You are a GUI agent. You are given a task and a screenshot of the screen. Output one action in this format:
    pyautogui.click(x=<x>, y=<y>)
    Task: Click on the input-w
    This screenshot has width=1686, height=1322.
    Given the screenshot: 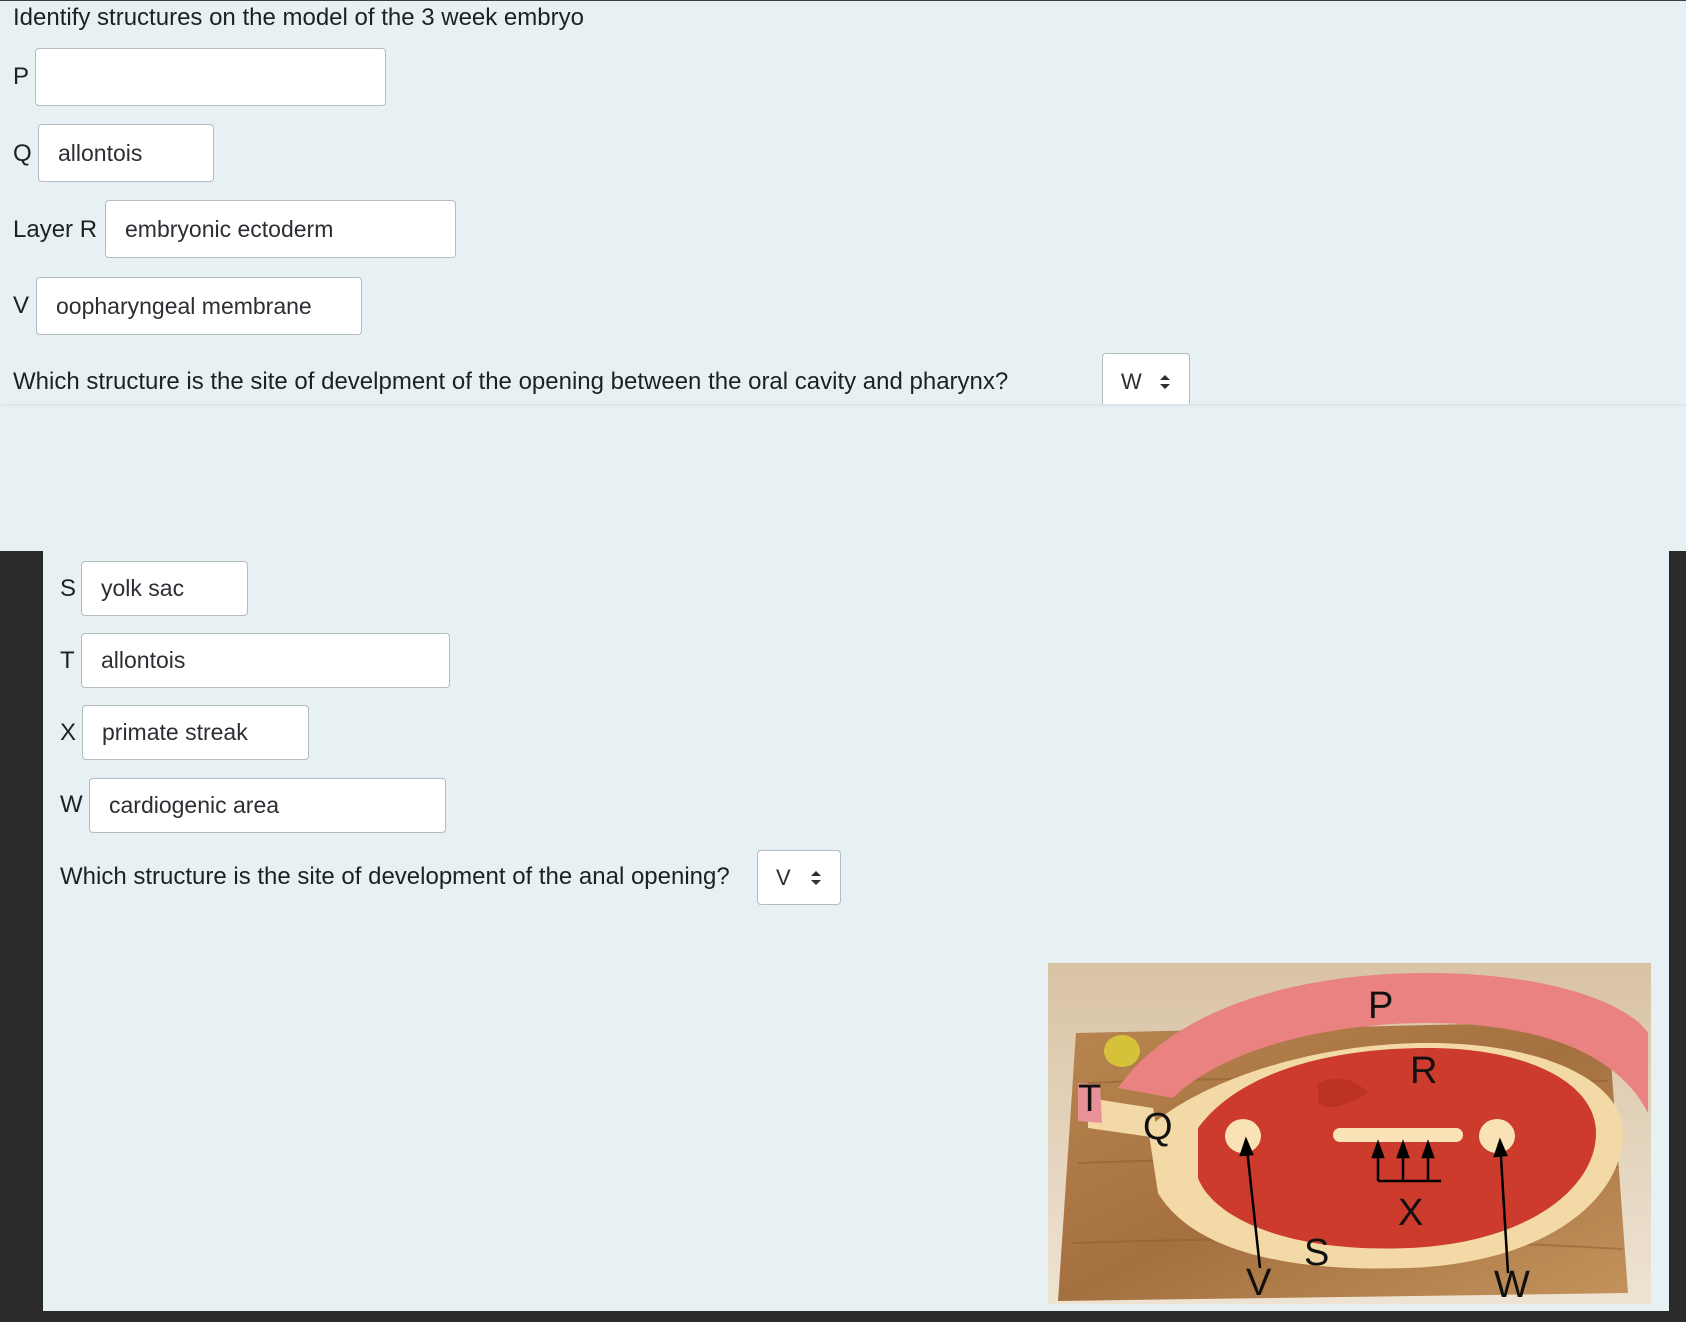 What is the action you would take?
    pyautogui.click(x=267, y=805)
    